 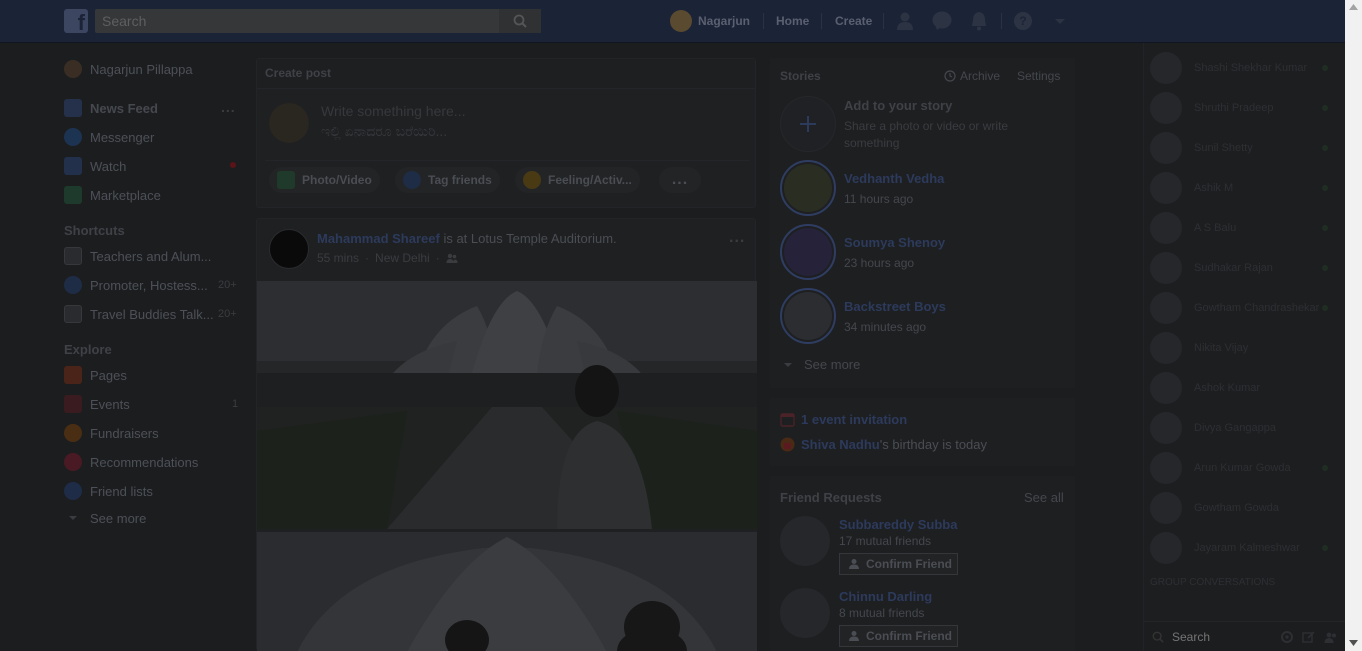 I want to click on group-conversations-heading: GROUP CONVERSATIONS, so click(x=1213, y=582).